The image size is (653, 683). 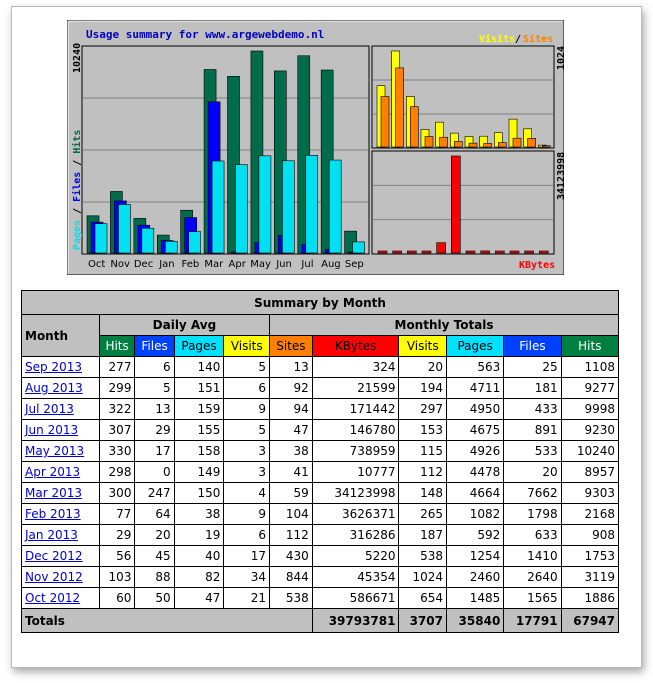 I want to click on table-cell: 4478, so click(x=475, y=472).